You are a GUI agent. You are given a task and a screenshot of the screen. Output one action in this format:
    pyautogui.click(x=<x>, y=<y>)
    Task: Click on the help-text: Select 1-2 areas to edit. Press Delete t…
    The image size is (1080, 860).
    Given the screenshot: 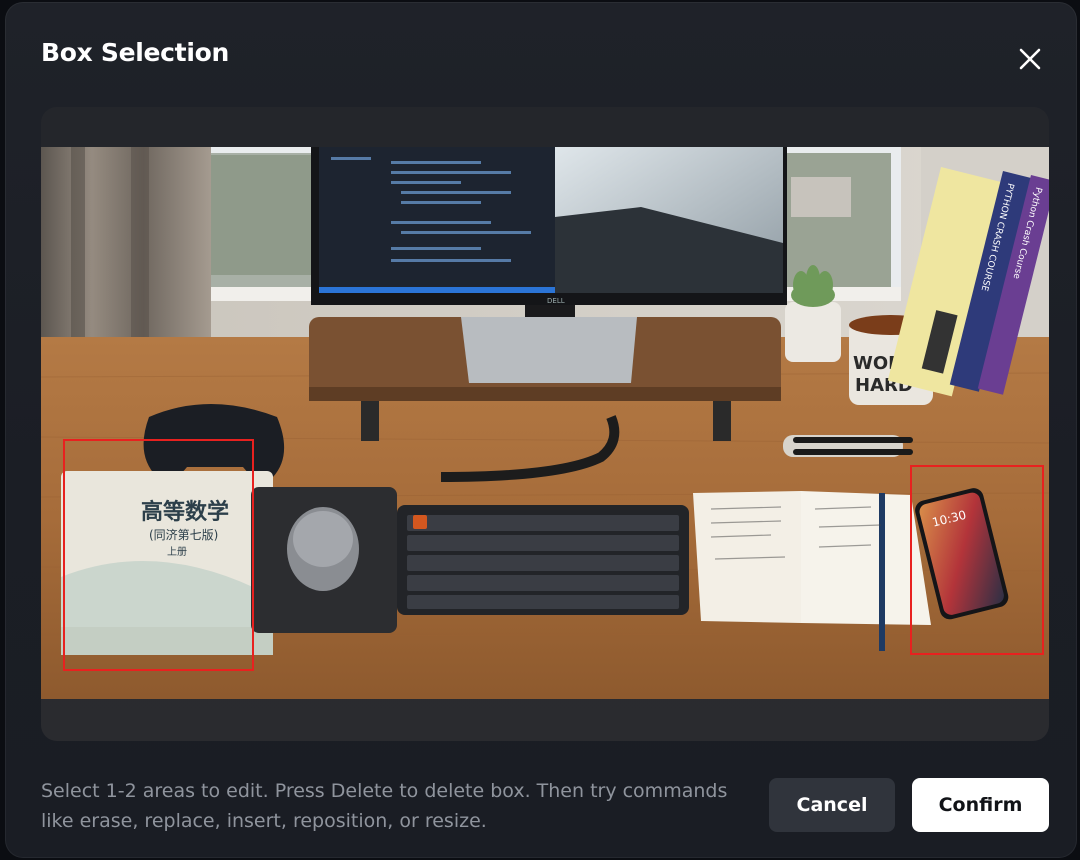 What is the action you would take?
    pyautogui.click(x=384, y=806)
    